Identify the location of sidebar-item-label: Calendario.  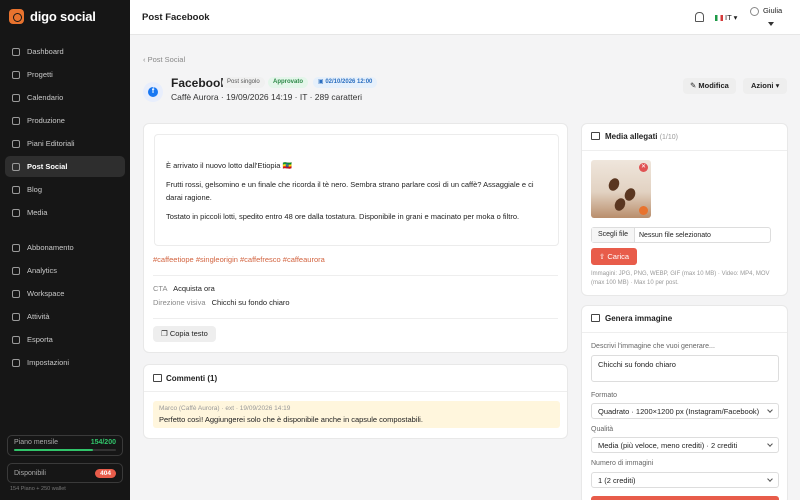
(45, 97).